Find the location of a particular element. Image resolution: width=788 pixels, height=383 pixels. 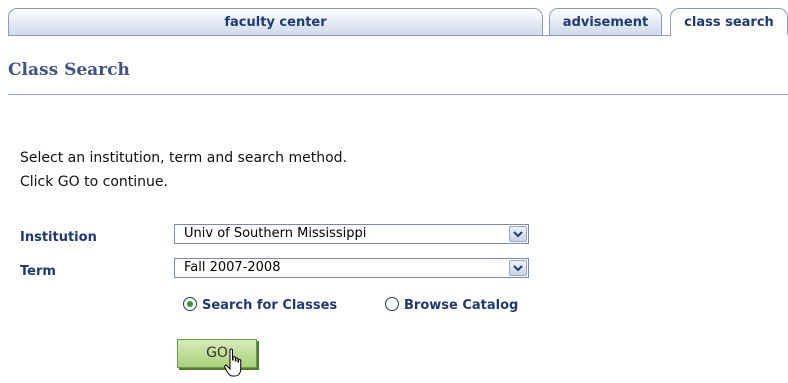

tab-faculty-center: faculty center is located at coordinates (275, 22).